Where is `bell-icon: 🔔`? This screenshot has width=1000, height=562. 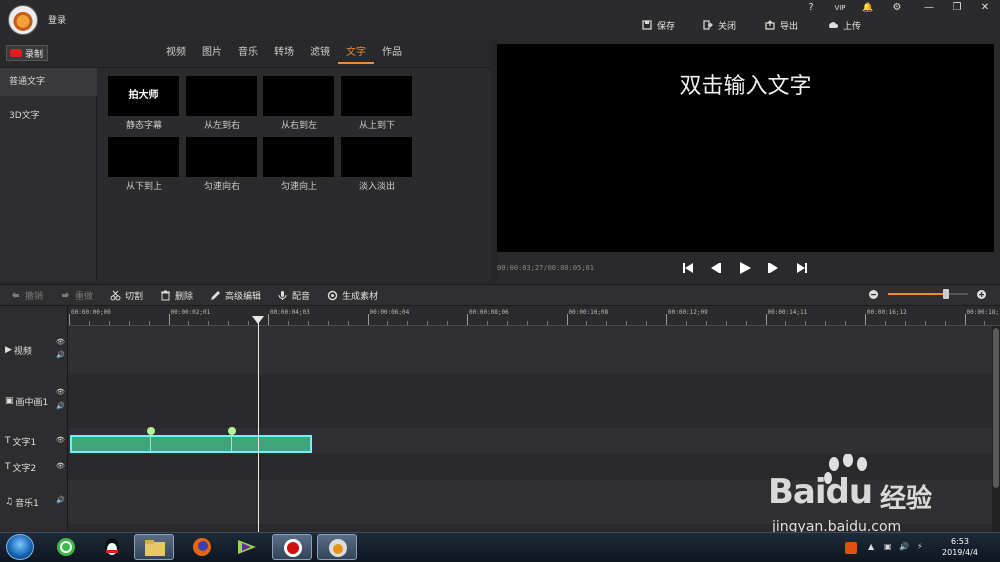 bell-icon: 🔔 is located at coordinates (868, 8).